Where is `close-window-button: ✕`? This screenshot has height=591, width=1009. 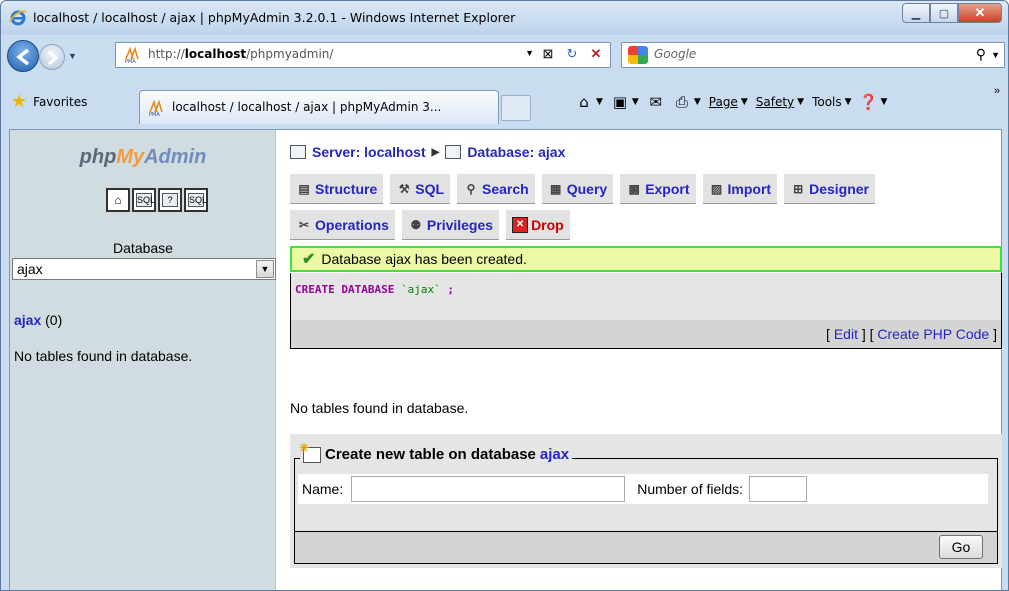 close-window-button: ✕ is located at coordinates (980, 13).